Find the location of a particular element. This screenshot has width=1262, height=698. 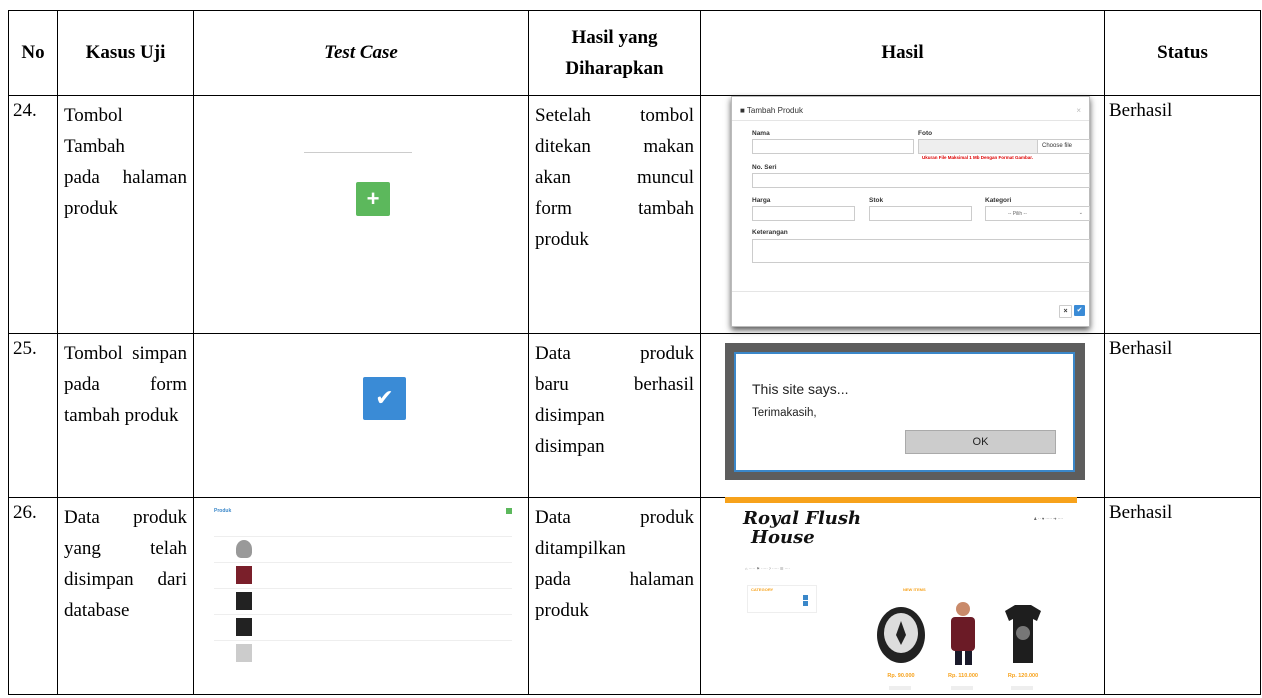

row-kasus: Tombol simpan pada form tambah produk is located at coordinates (125, 415).